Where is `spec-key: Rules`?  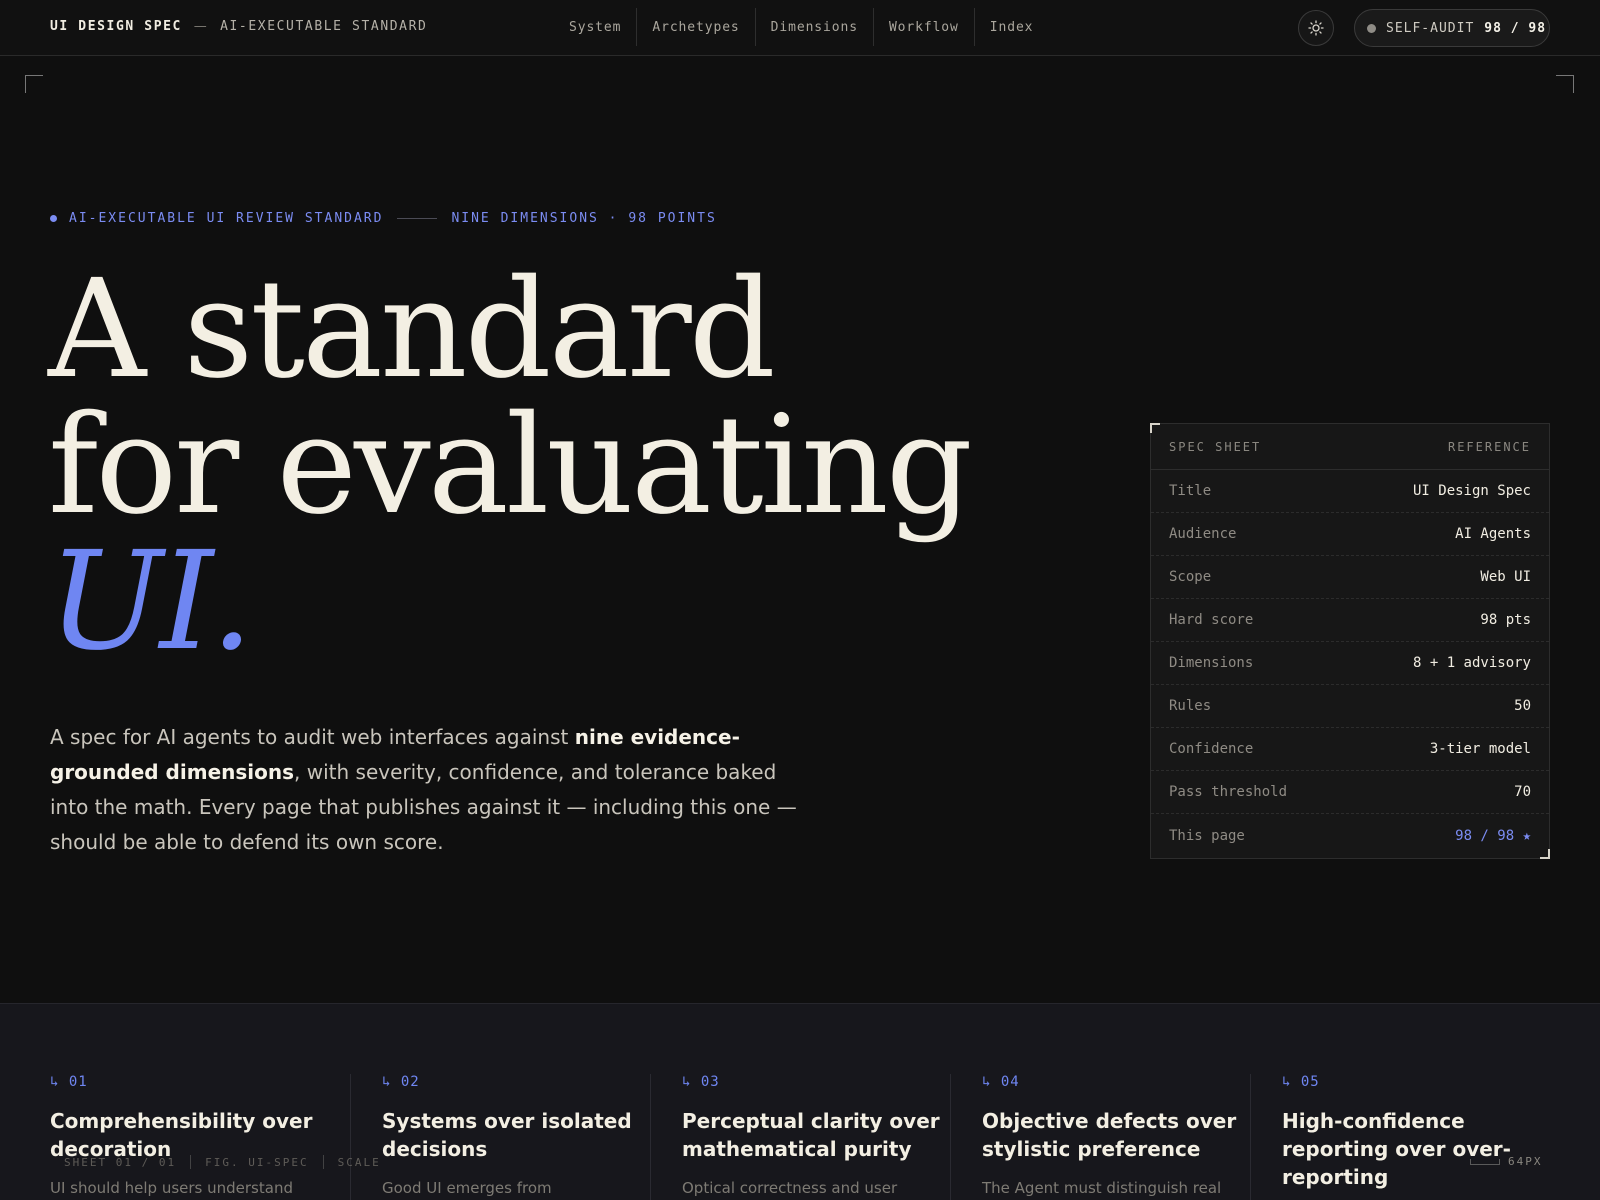 spec-key: Rules is located at coordinates (1190, 706).